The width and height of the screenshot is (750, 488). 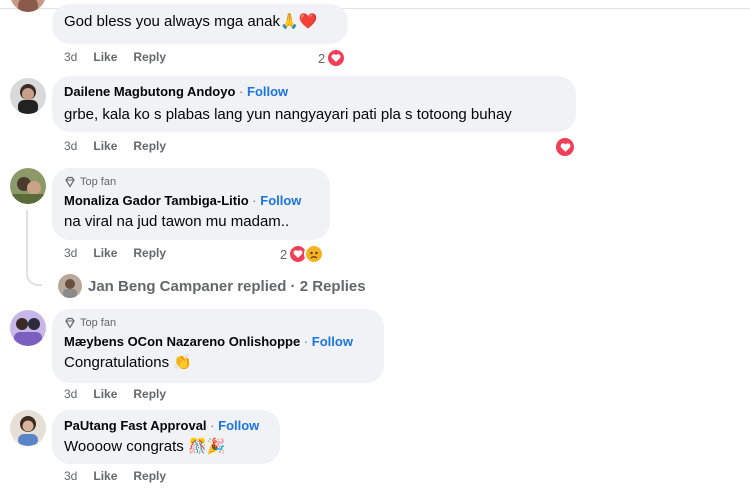 What do you see at coordinates (191, 21) in the screenshot?
I see `comment-text: God bless you always mga anak🙏❤️` at bounding box center [191, 21].